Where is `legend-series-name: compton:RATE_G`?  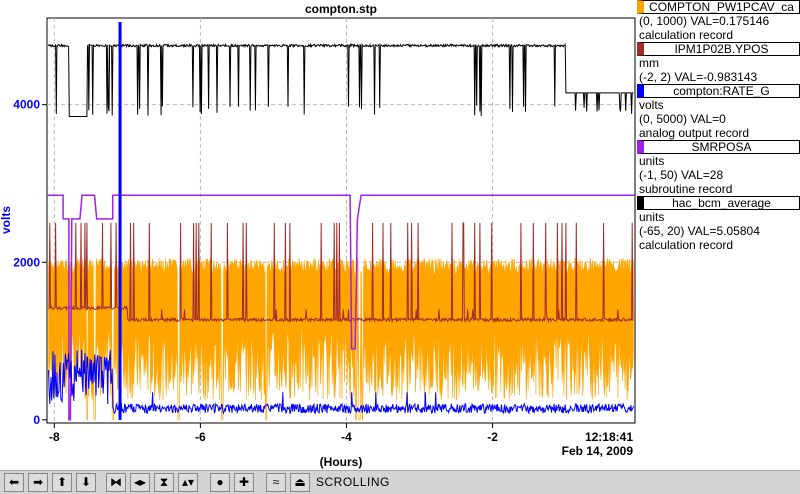 legend-series-name: compton:RATE_G is located at coordinates (721, 91).